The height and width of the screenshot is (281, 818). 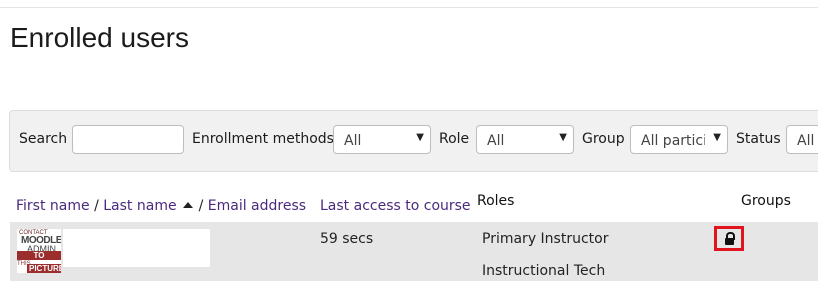 I want to click on status-value: All, so click(x=806, y=141).